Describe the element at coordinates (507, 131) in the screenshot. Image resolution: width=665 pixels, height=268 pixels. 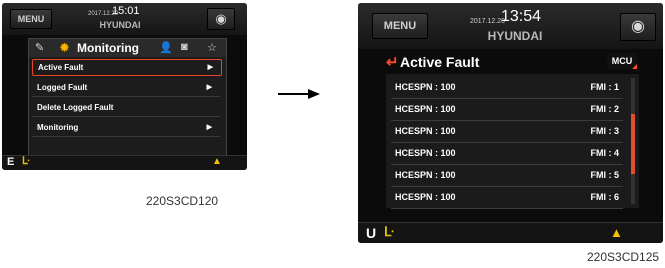
I see `fault-row: HCESPN : 100 FMI : 3` at that location.